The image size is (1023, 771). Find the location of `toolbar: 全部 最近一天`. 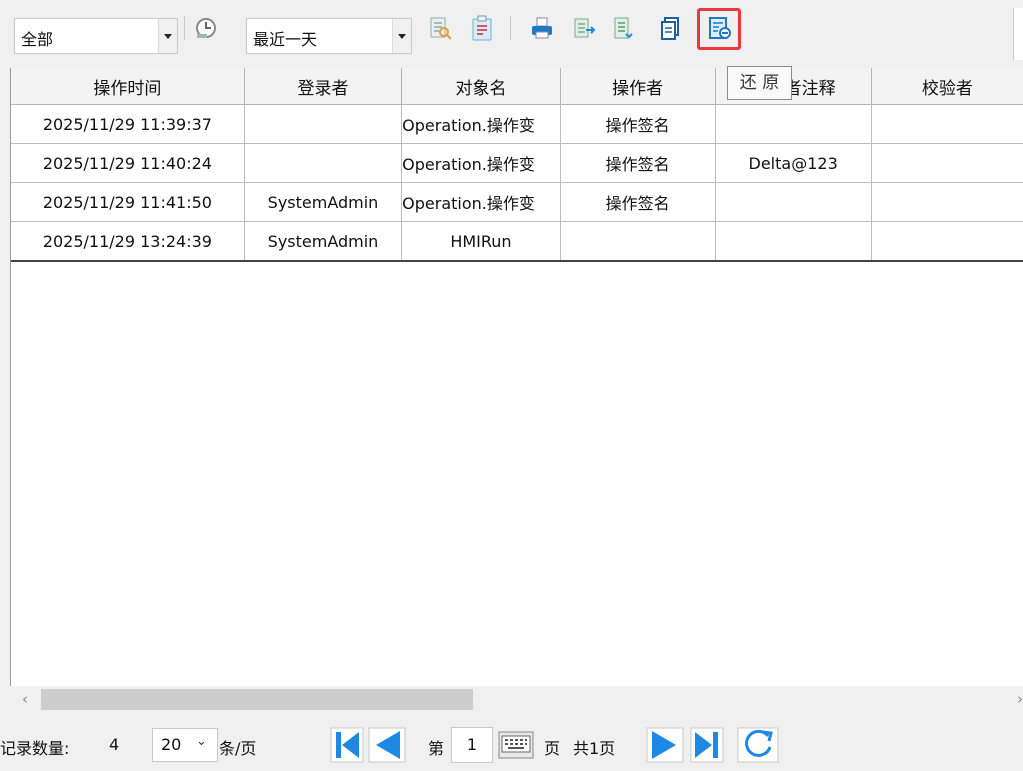

toolbar: 全部 最近一天 is located at coordinates (511, 34).